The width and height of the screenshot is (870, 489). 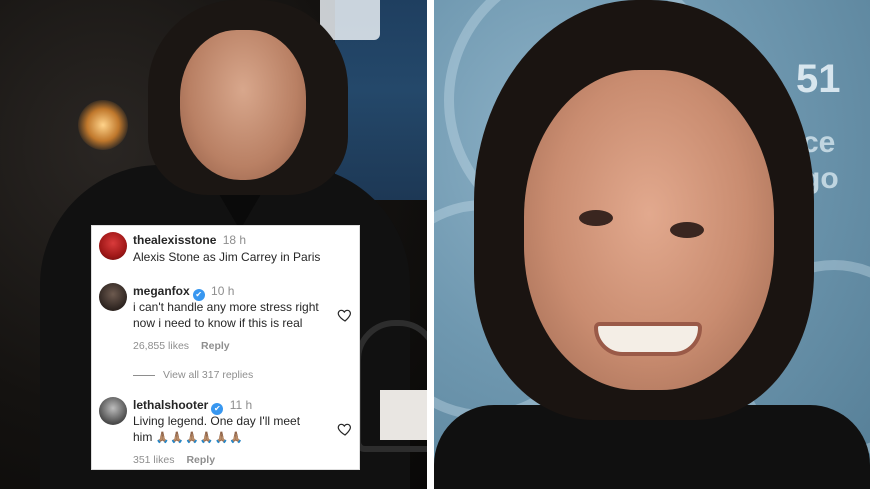 I want to click on chair-seat, so click(x=403, y=415).